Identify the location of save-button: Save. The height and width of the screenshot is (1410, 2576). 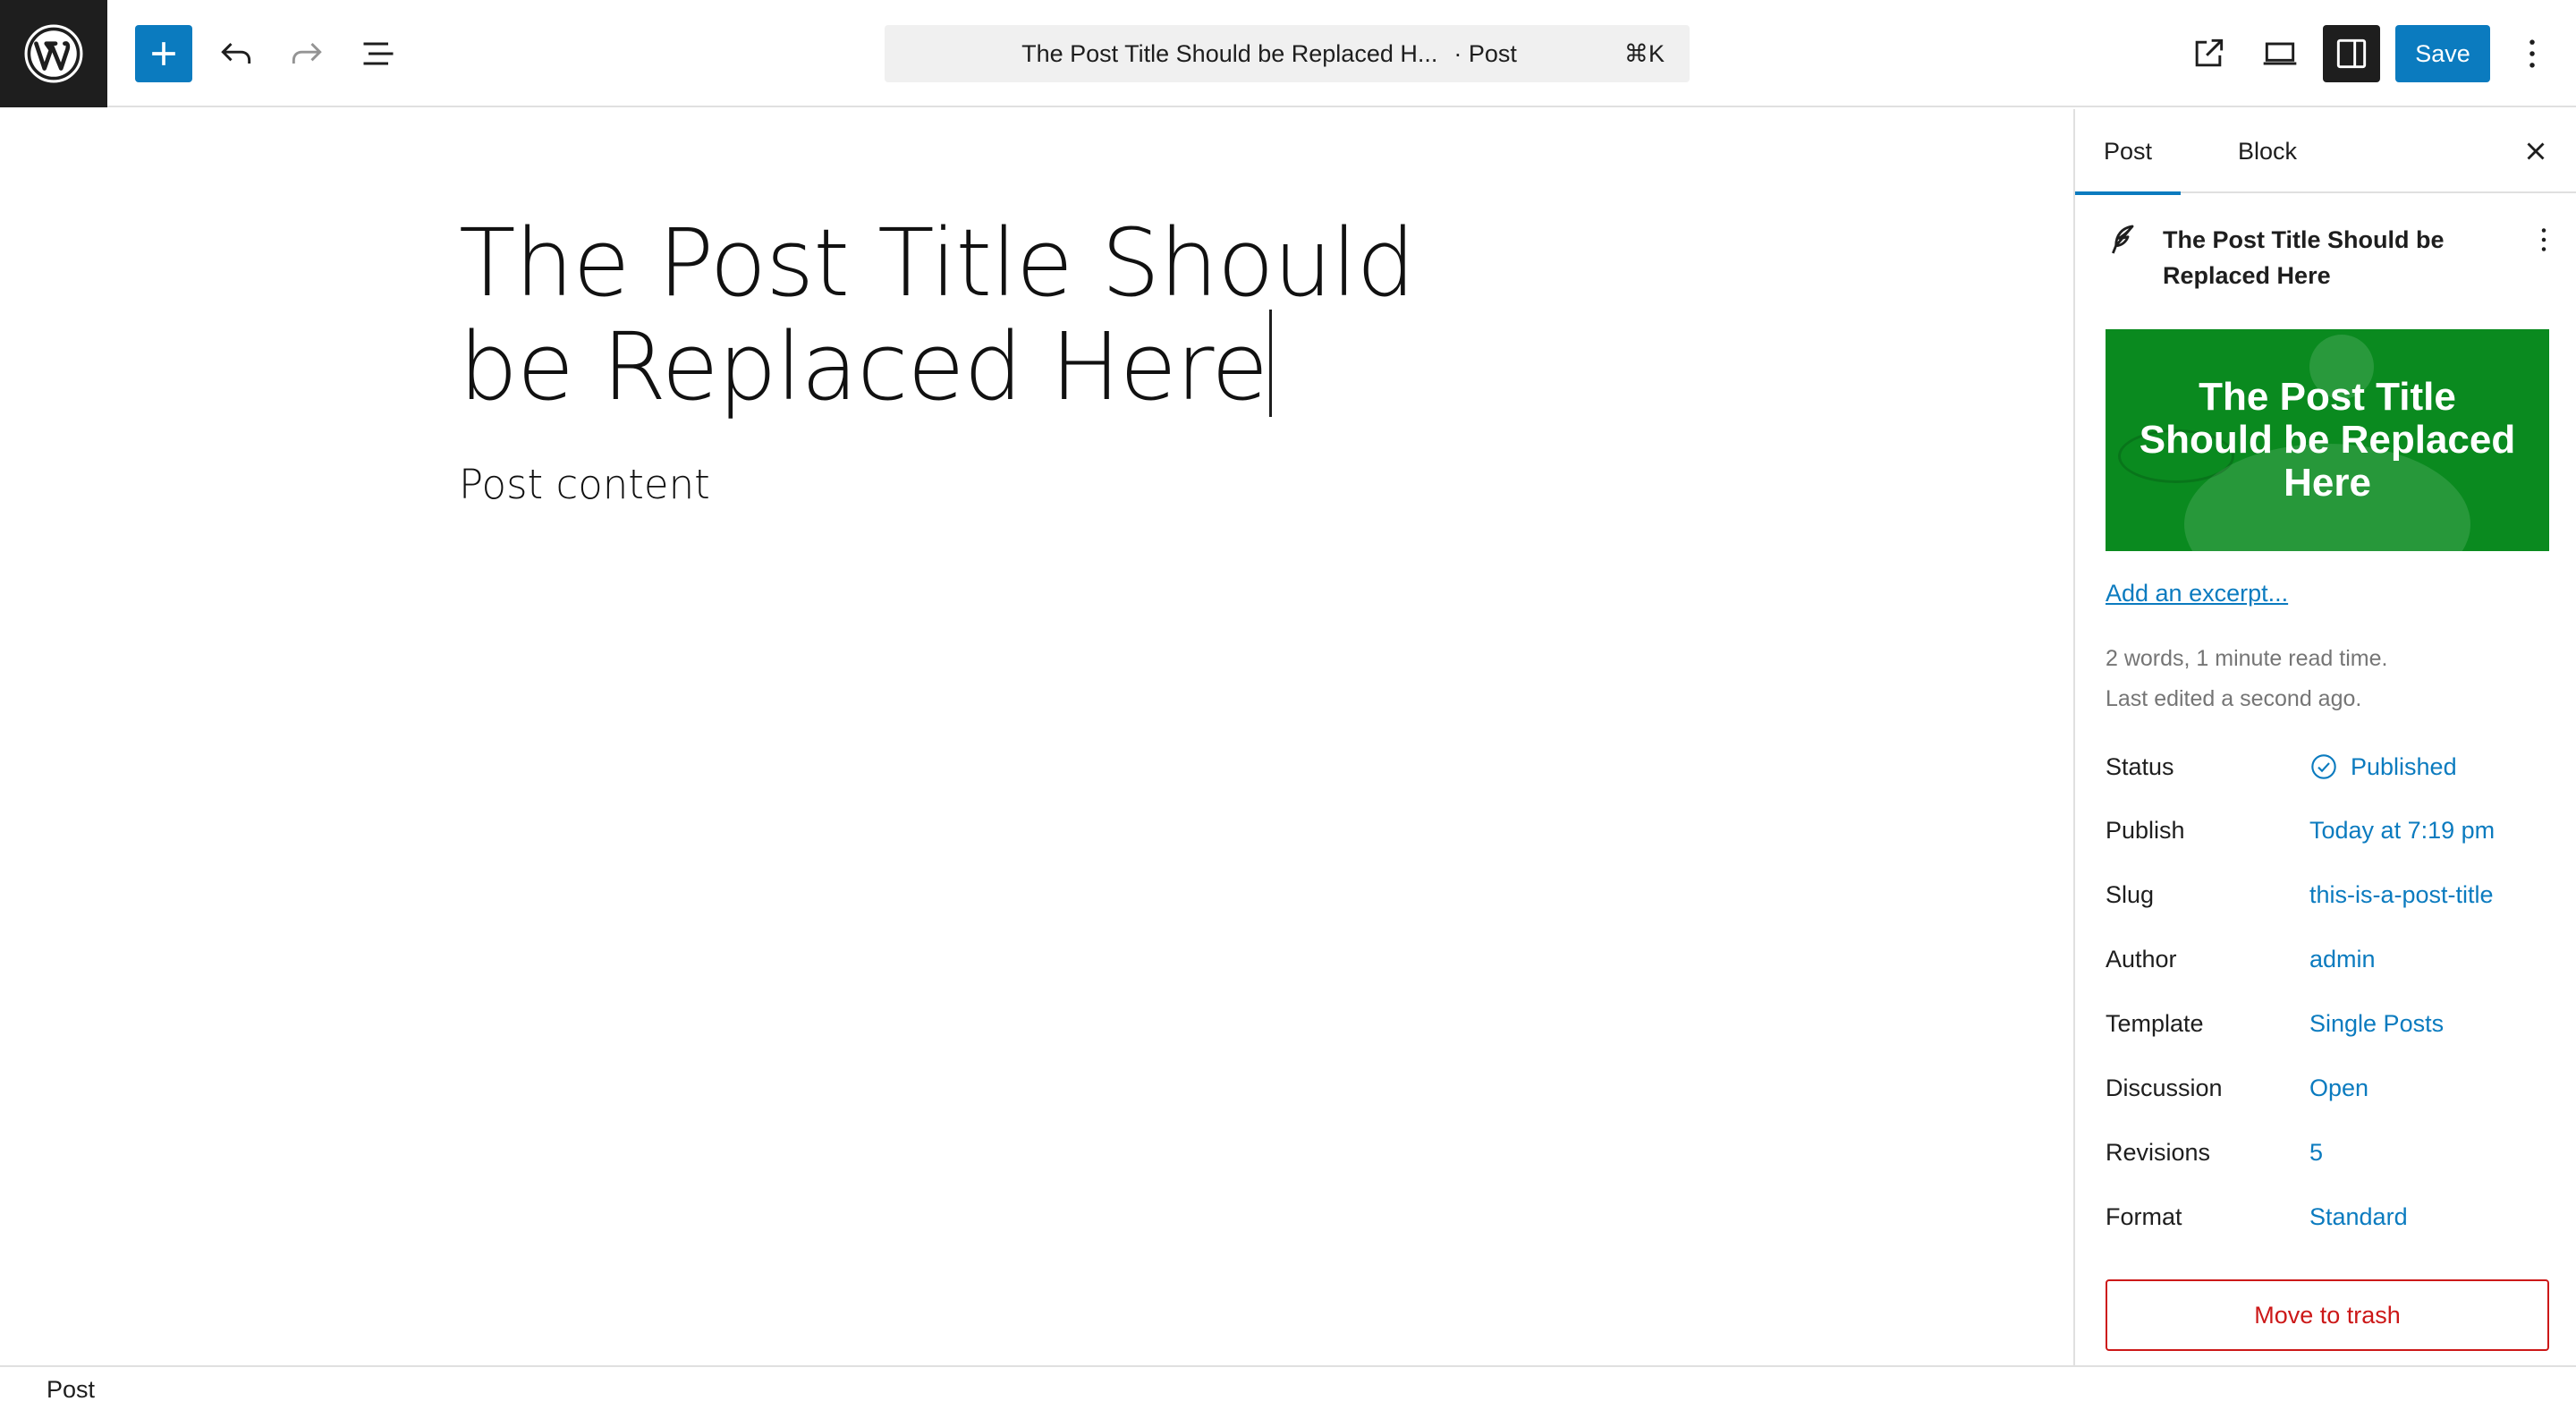
(2442, 54).